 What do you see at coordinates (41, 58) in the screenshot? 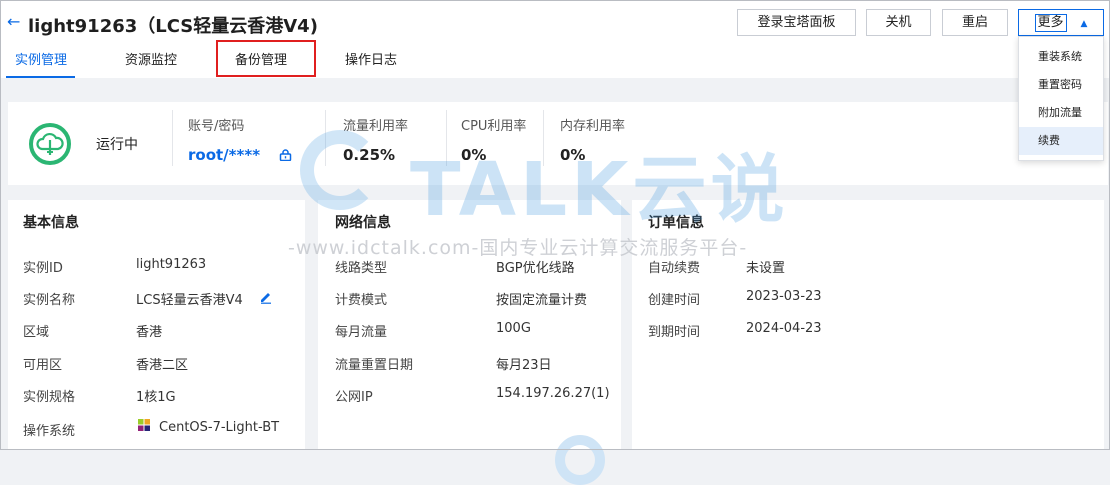
I see `tab-instance-management: 实例管理` at bounding box center [41, 58].